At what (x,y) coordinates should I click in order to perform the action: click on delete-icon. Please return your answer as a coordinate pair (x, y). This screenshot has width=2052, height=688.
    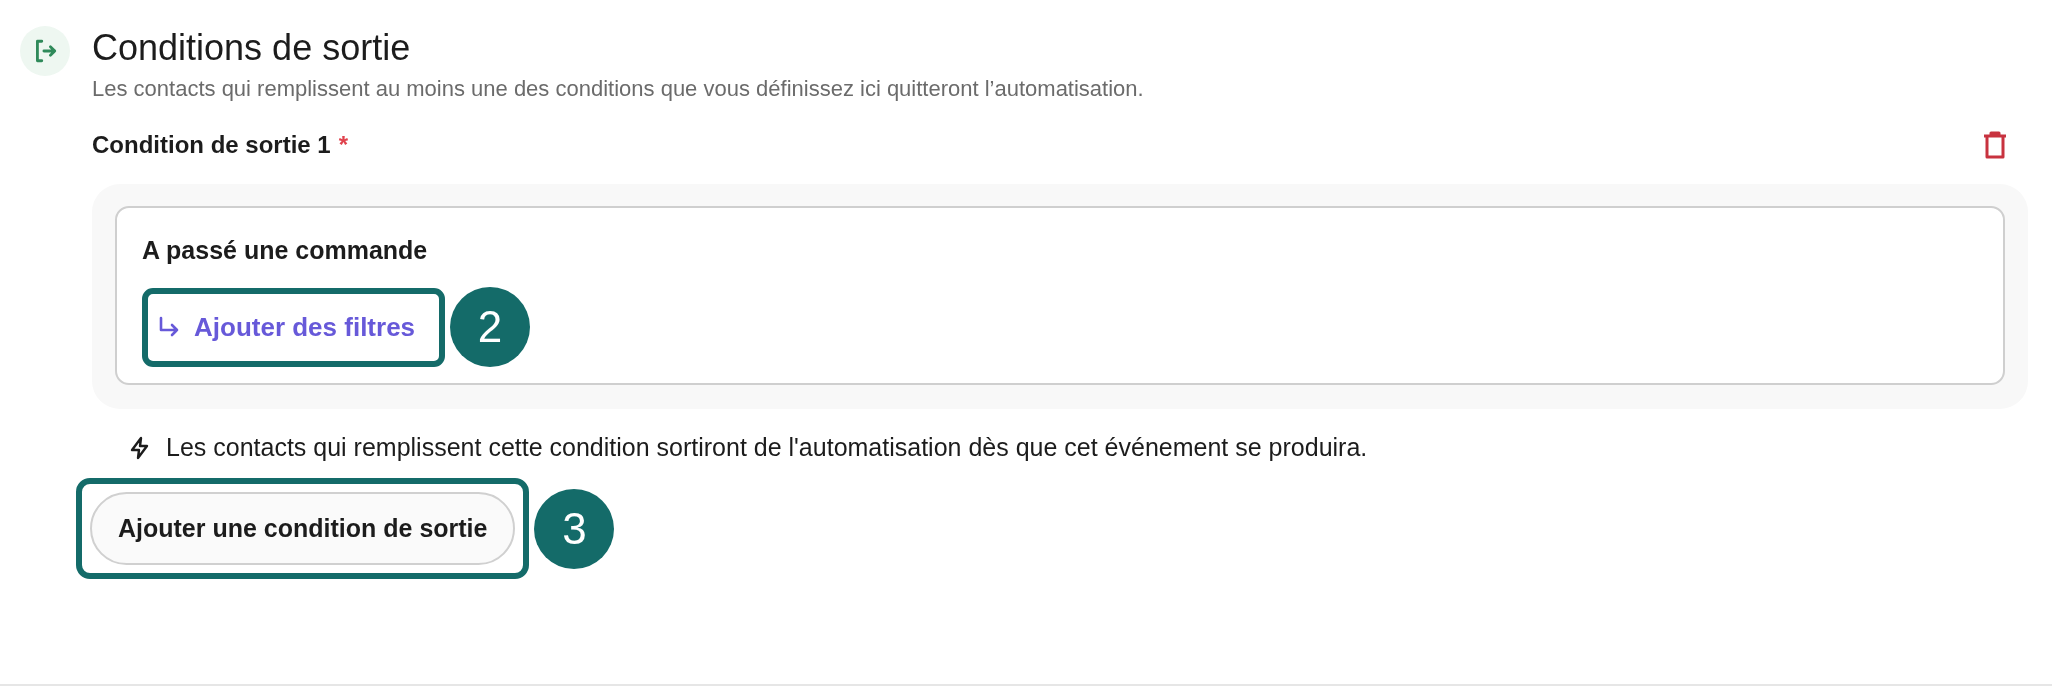
    Looking at the image, I should click on (1995, 145).